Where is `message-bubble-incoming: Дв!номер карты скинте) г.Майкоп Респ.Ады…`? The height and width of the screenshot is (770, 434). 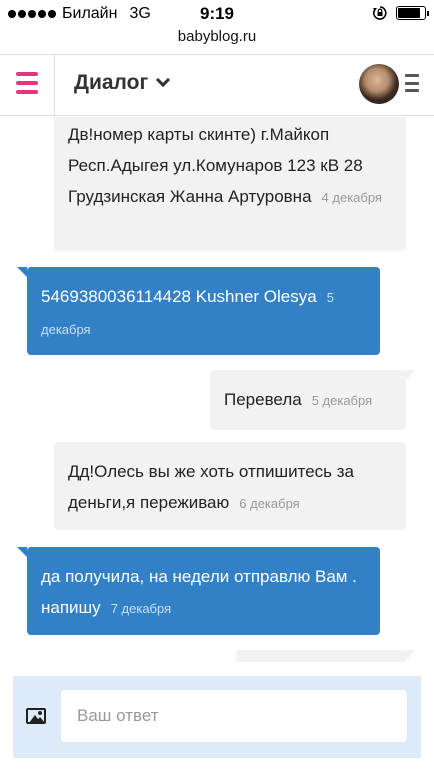
message-bubble-incoming: Дв!номер карты скинте) г.Майкоп Респ.Ады… is located at coordinates (230, 184).